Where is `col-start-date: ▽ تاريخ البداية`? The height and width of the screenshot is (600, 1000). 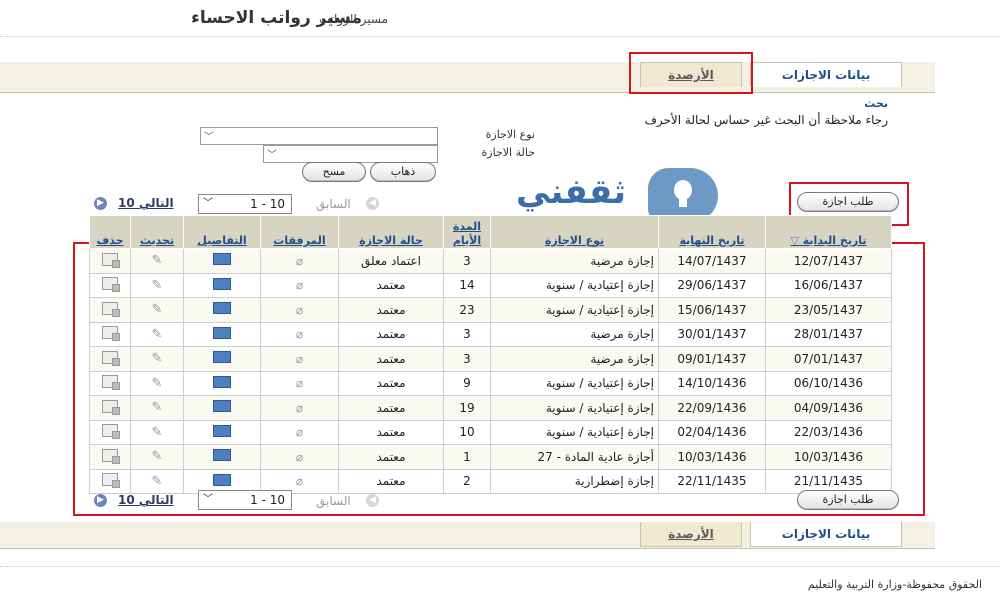
col-start-date: ▽ تاريخ البداية is located at coordinates (828, 232).